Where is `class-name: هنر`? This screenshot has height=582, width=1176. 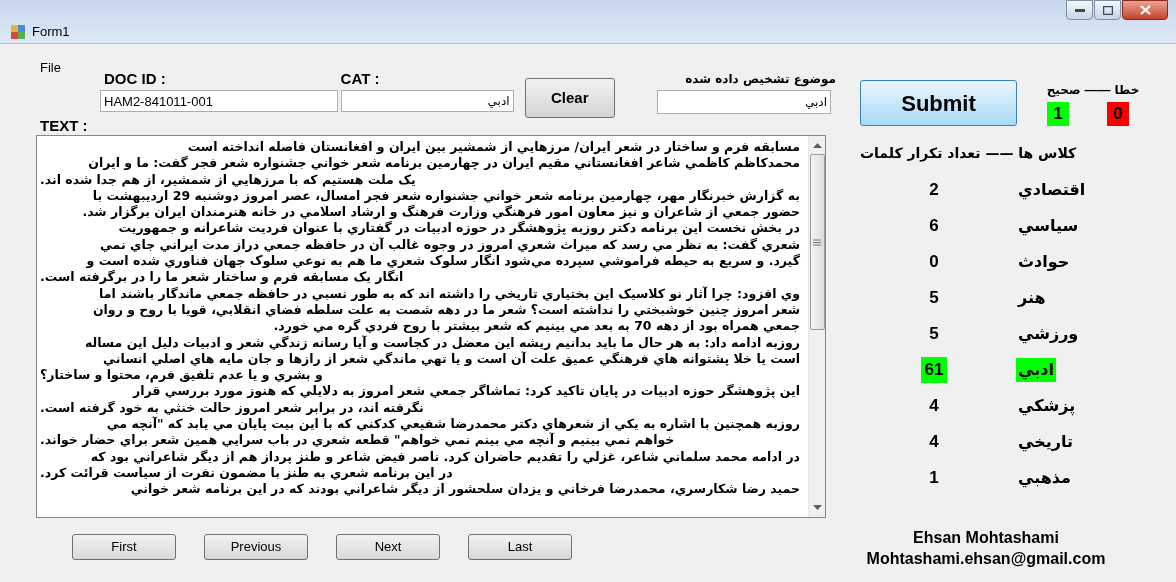 class-name: هنر is located at coordinates (1031, 298).